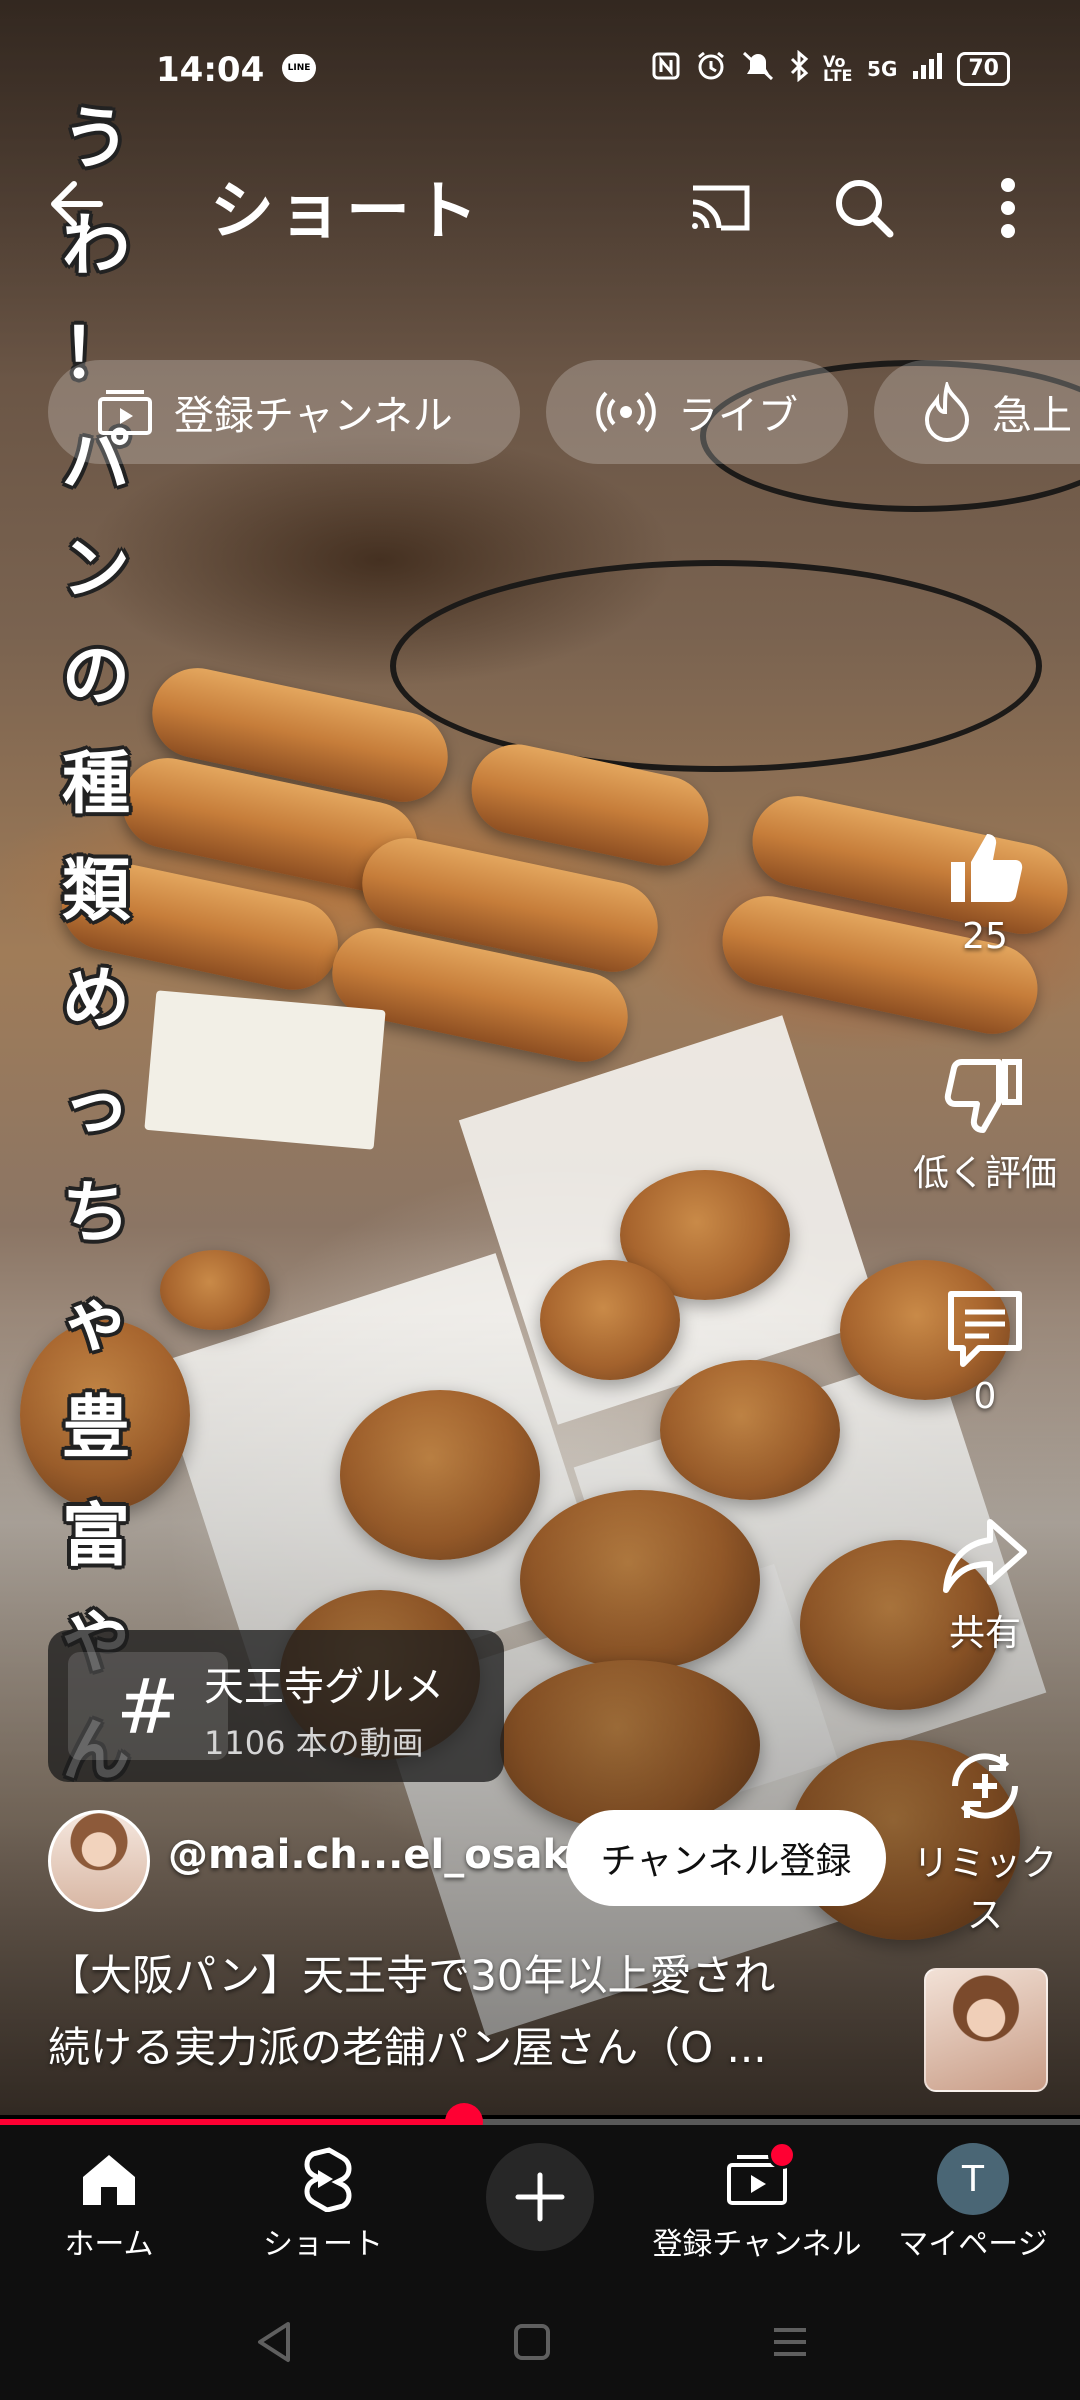  What do you see at coordinates (838, 68) in the screenshot?
I see `volte-icon: Vo LTE` at bounding box center [838, 68].